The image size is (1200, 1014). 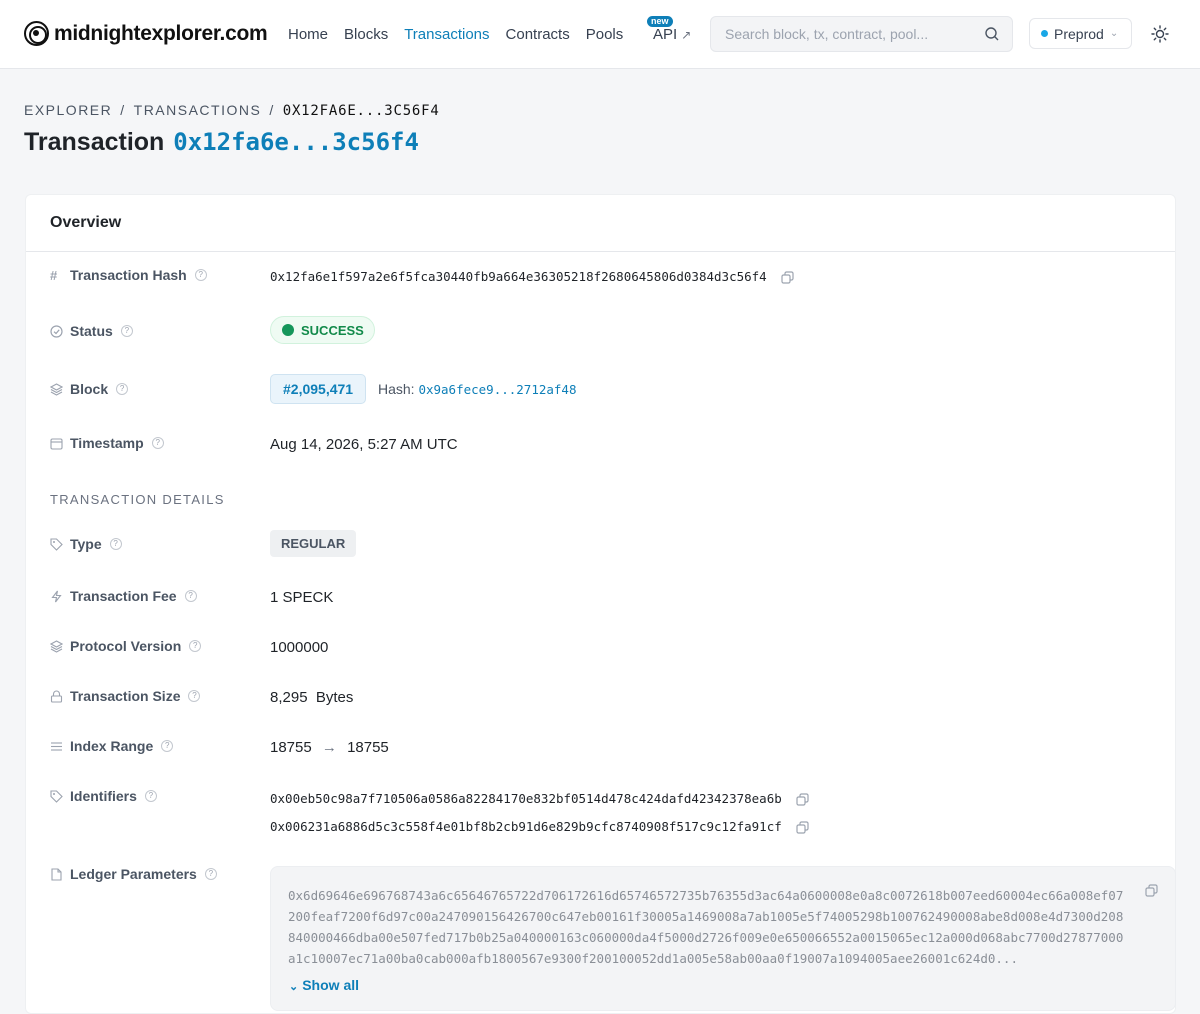 What do you see at coordinates (992, 34) in the screenshot?
I see `search-icon` at bounding box center [992, 34].